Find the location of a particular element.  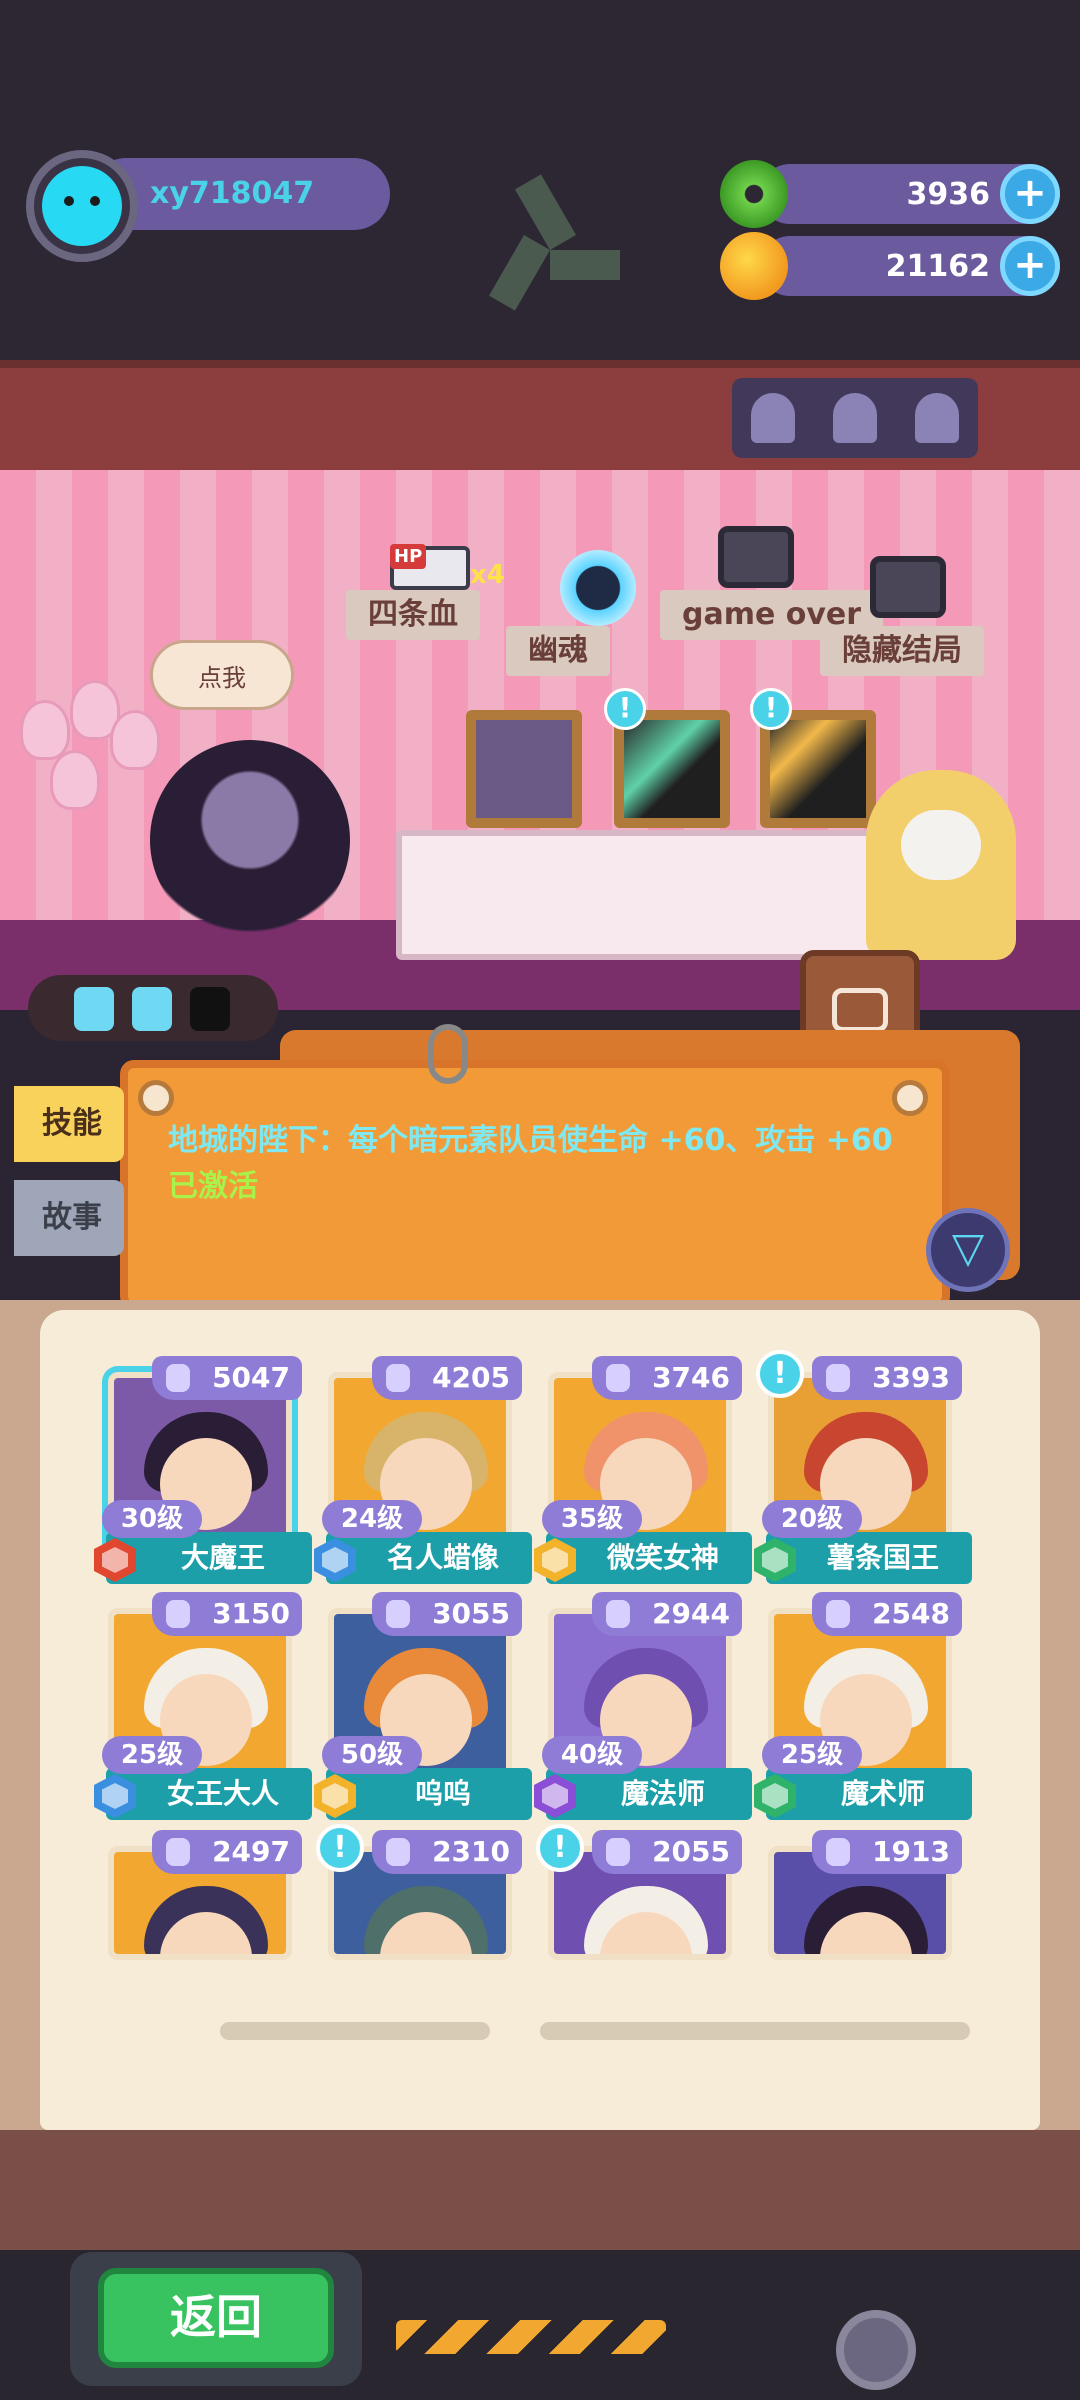

character-card: 3393 薯条国王 20级! is located at coordinates (863, 1467).